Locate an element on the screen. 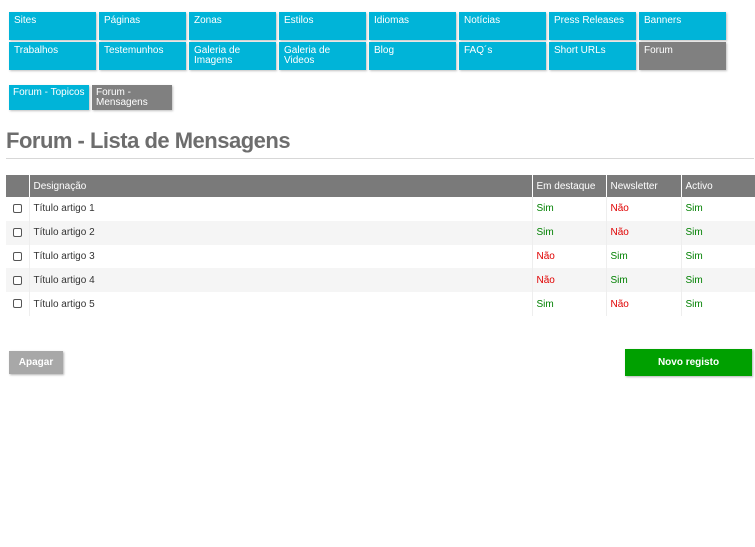 Image resolution: width=755 pixels, height=547 pixels. cell-designacao: Título artigo 4 is located at coordinates (281, 280).